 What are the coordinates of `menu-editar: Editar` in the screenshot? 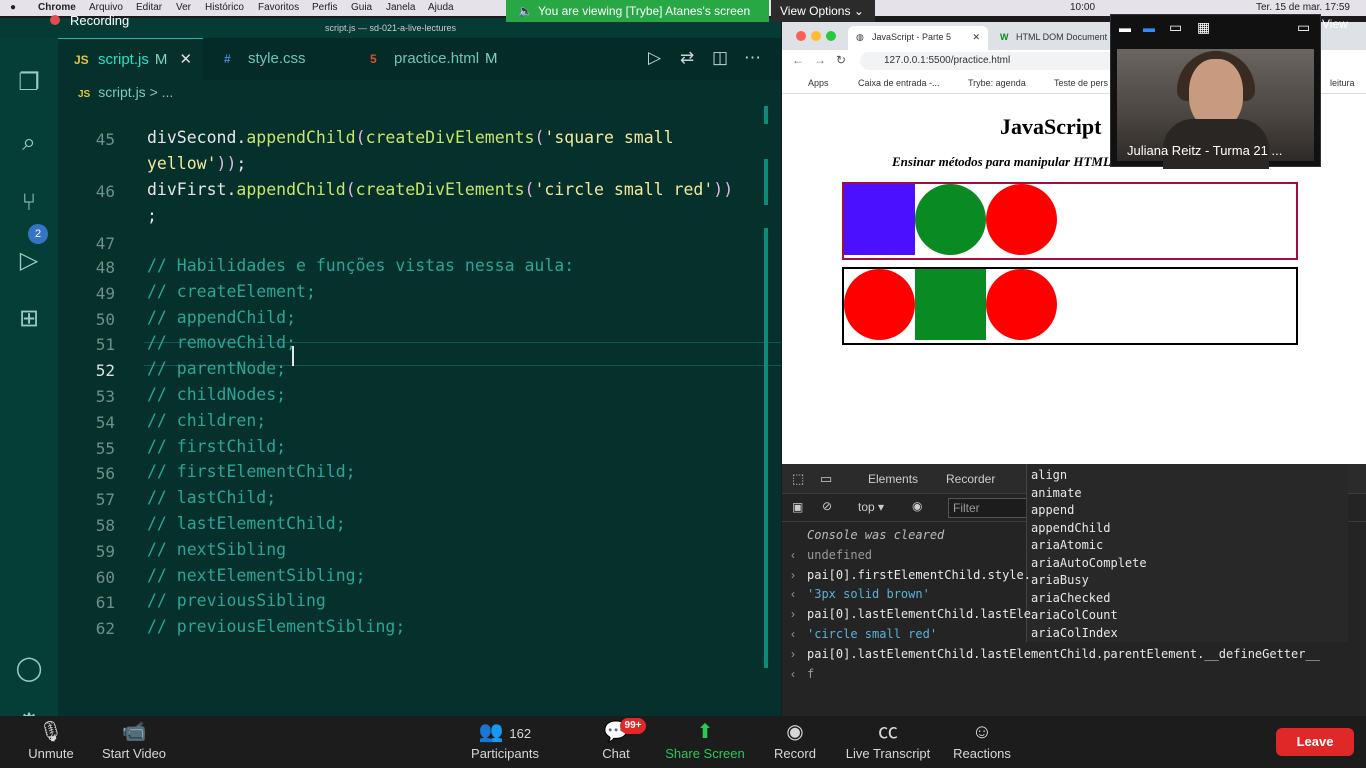 It's located at (149, 7).